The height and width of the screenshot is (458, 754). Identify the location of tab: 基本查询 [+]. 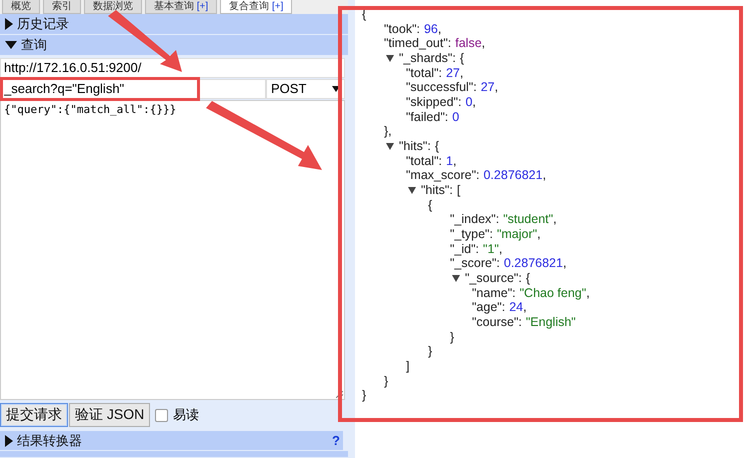
(181, 7).